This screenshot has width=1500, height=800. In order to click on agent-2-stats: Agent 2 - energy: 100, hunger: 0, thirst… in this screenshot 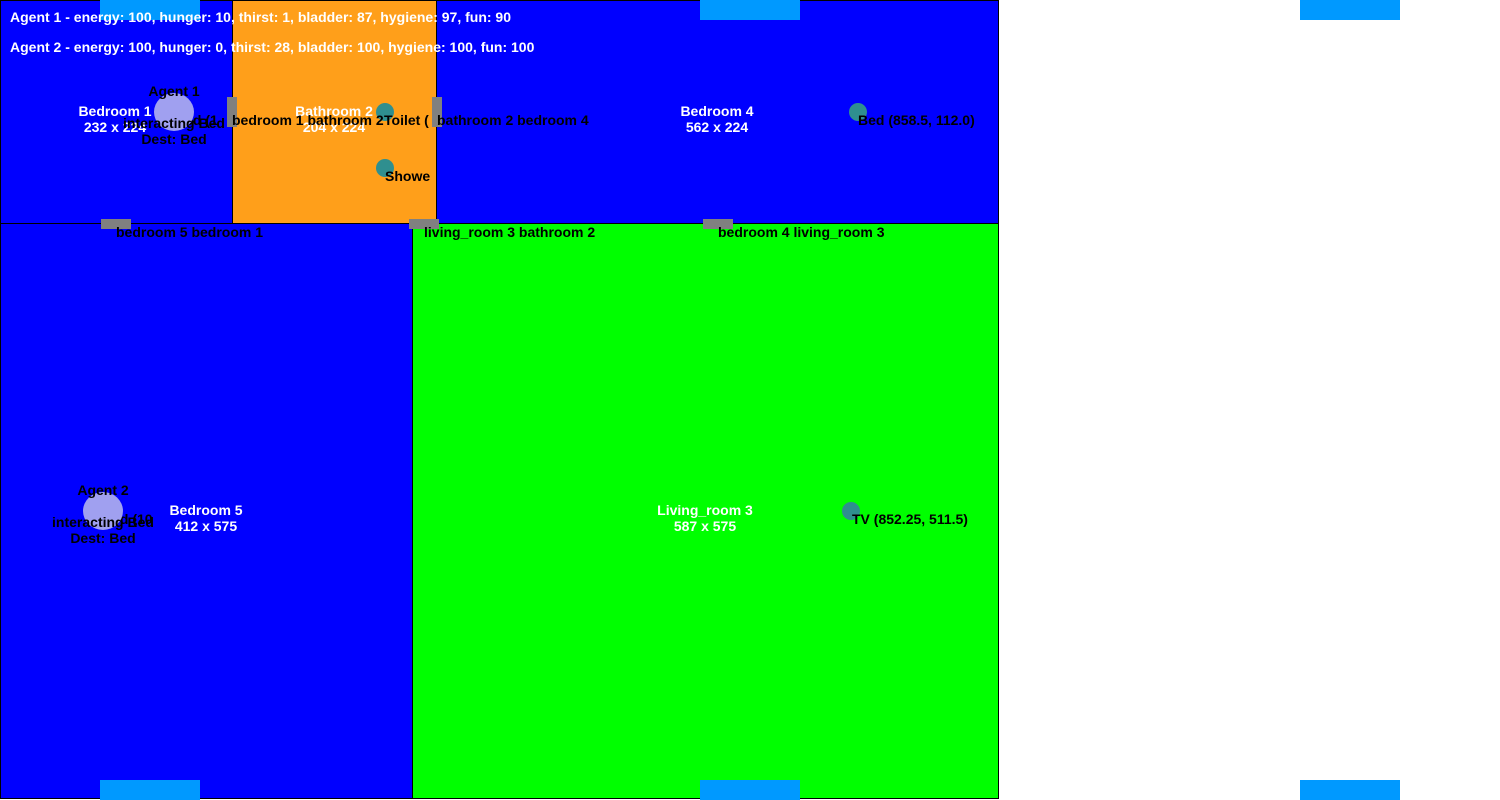, I will do `click(272, 47)`.